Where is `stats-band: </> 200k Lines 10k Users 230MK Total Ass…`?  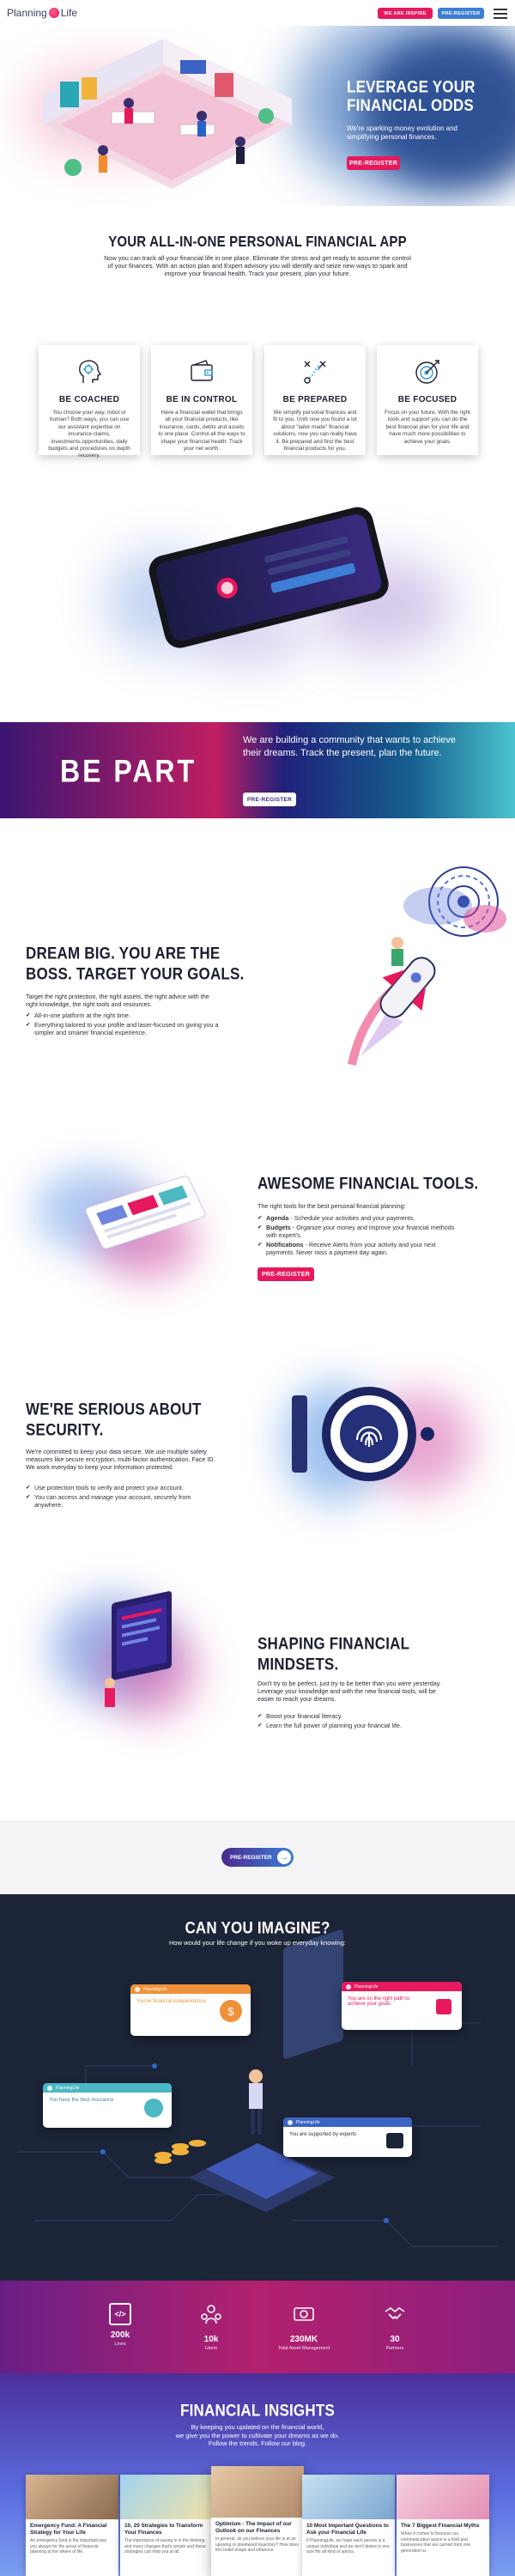 stats-band: </> 200k Lines 10k Users 230MK Total Ass… is located at coordinates (257, 2327).